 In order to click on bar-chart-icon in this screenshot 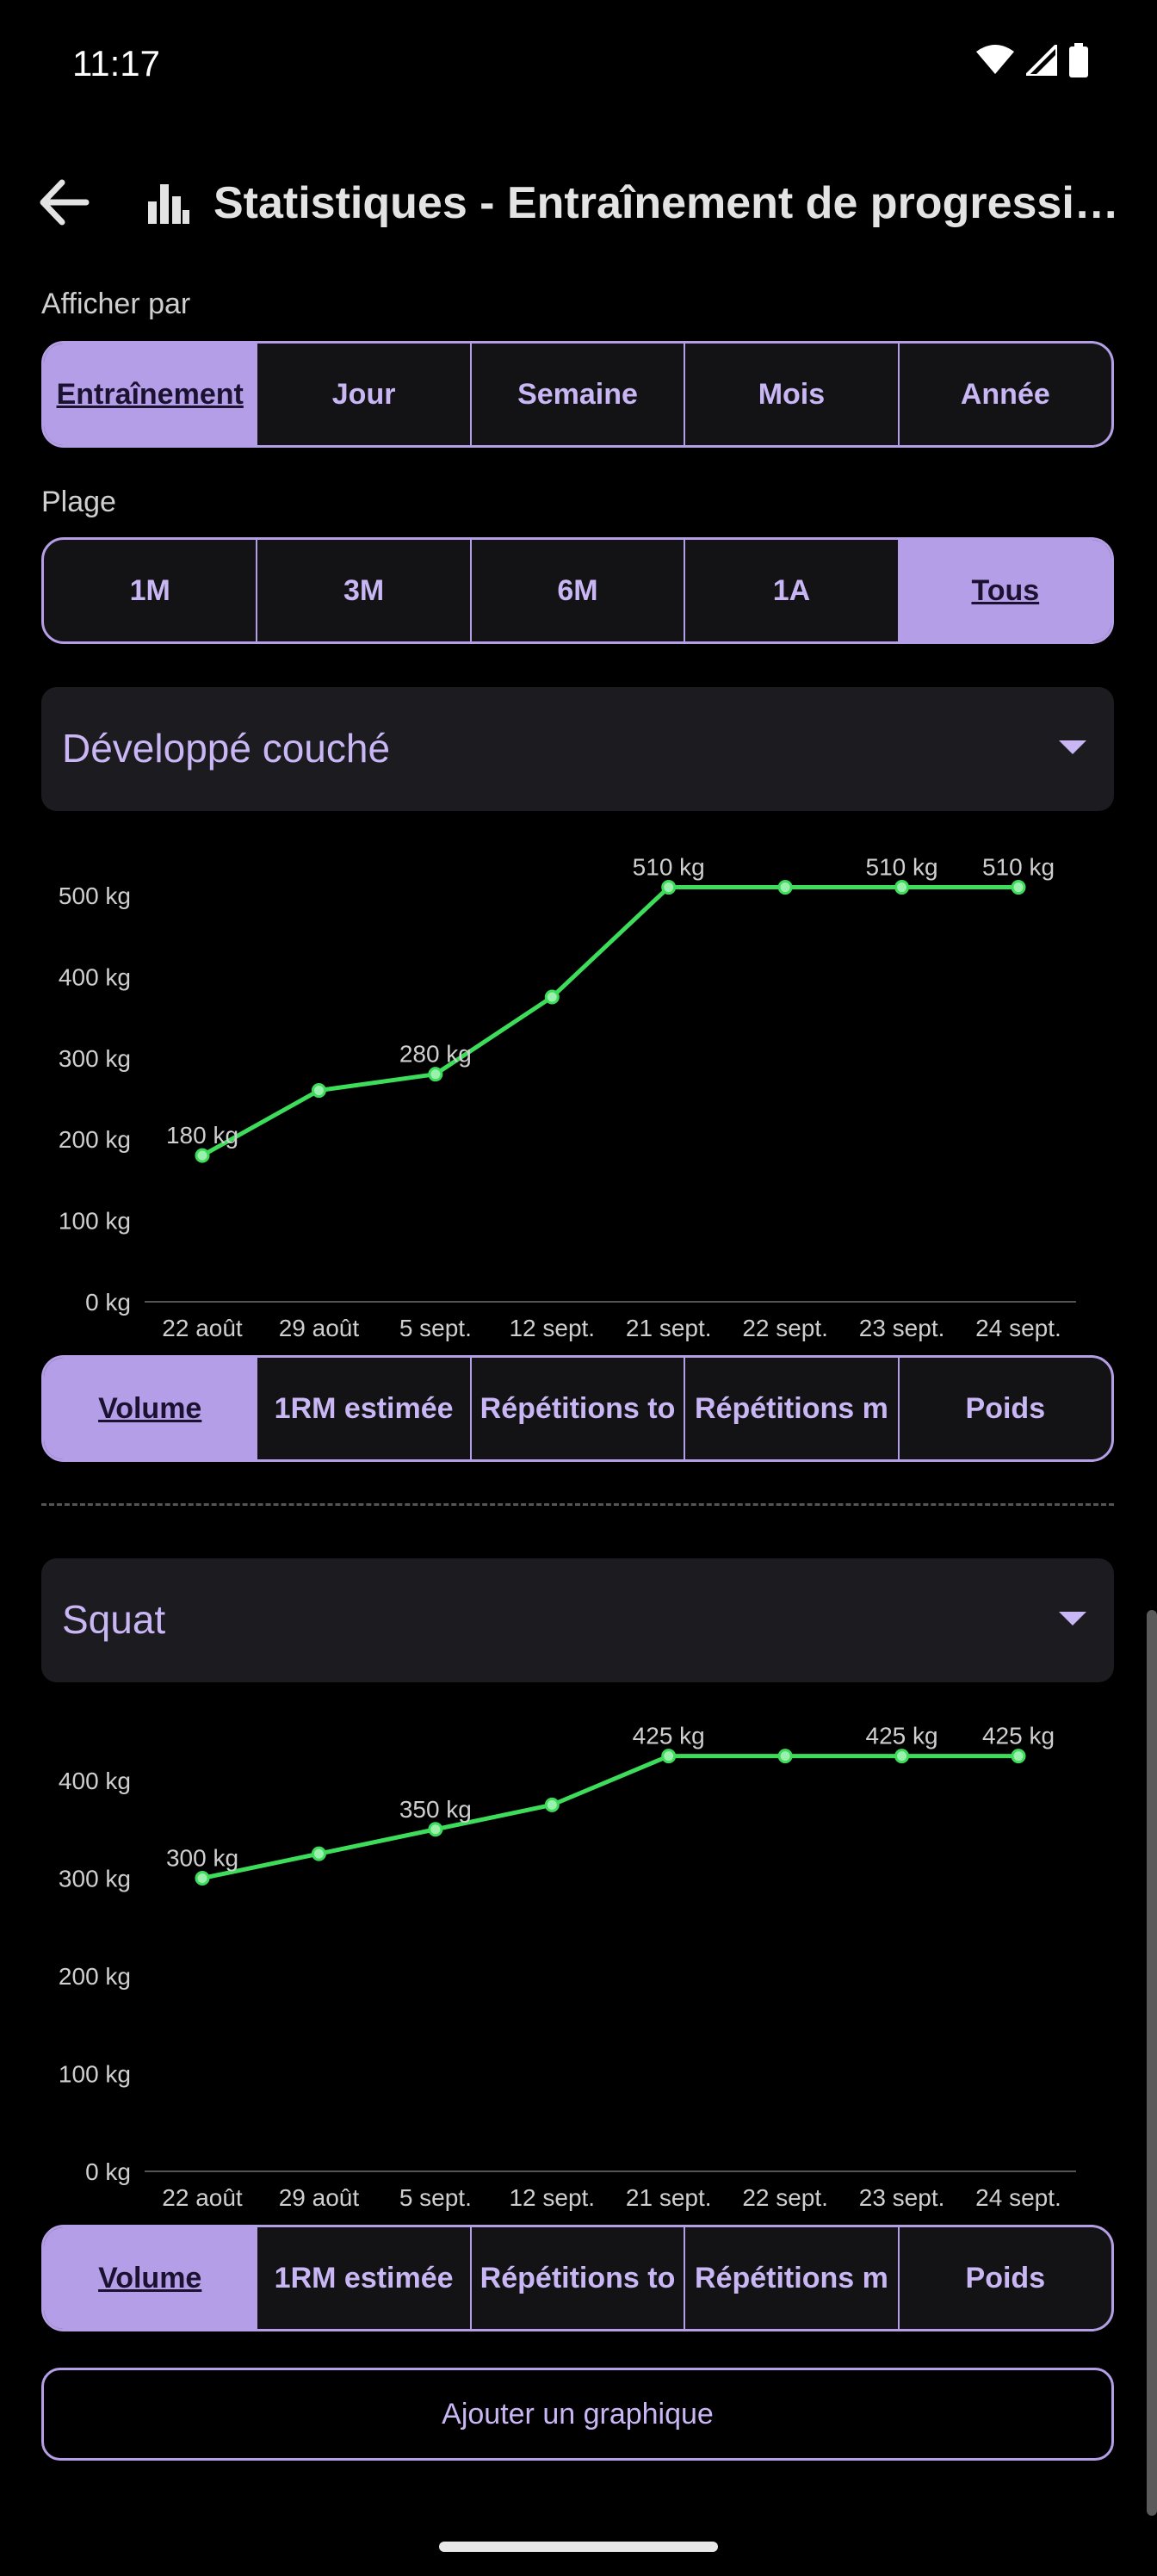, I will do `click(169, 204)`.